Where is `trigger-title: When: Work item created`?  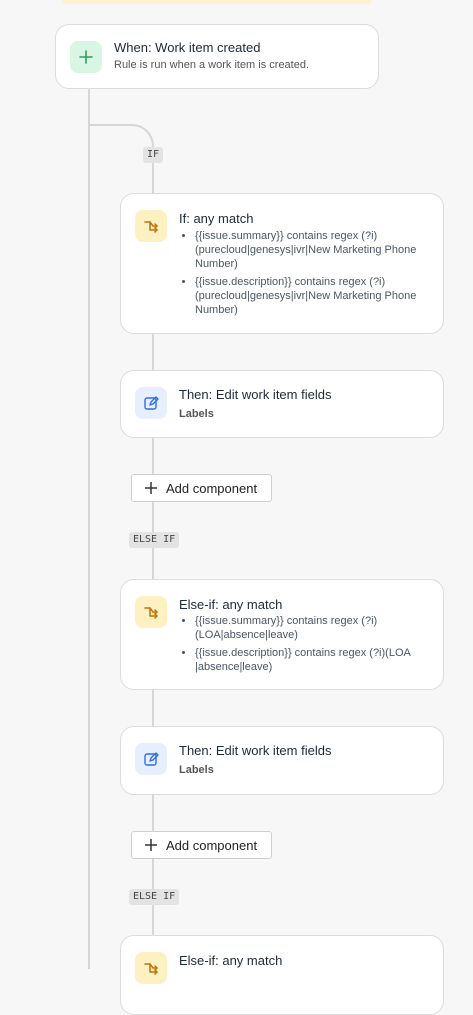
trigger-title: When: Work item created is located at coordinates (187, 47).